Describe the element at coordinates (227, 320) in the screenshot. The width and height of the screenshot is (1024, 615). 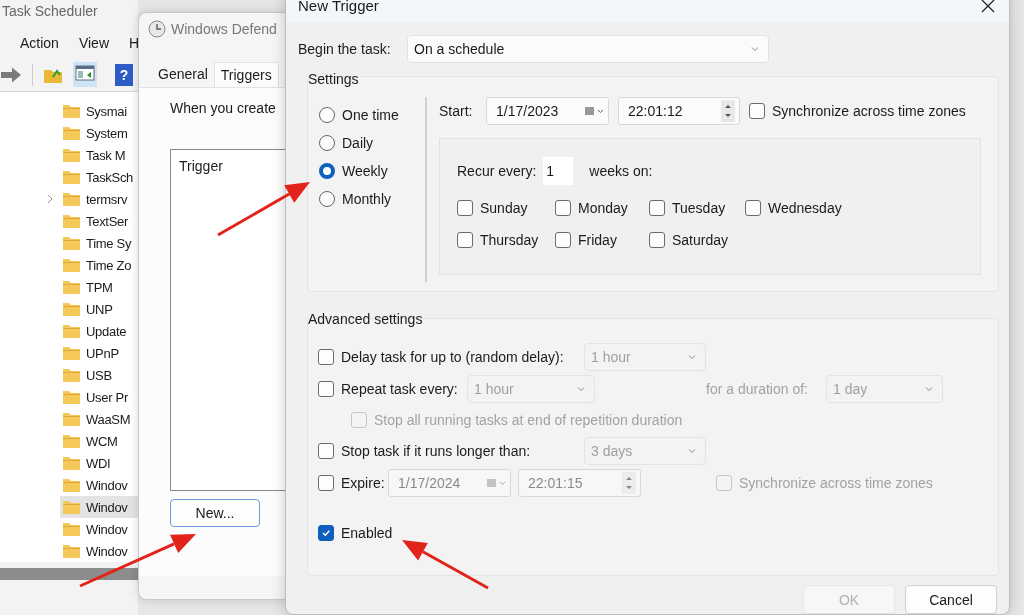
I see `trigger-list: Trigger` at that location.